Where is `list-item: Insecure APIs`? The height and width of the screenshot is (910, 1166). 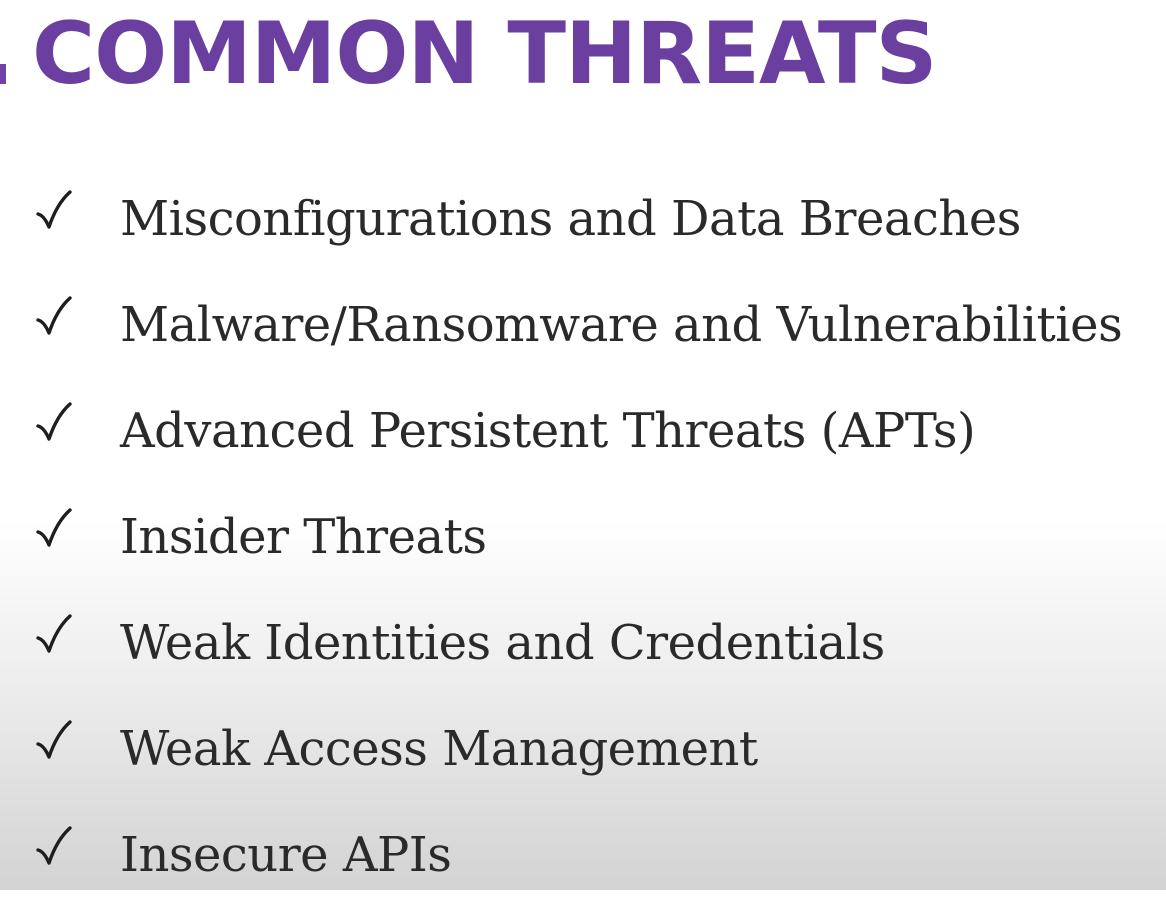 list-item: Insecure APIs is located at coordinates (583, 853).